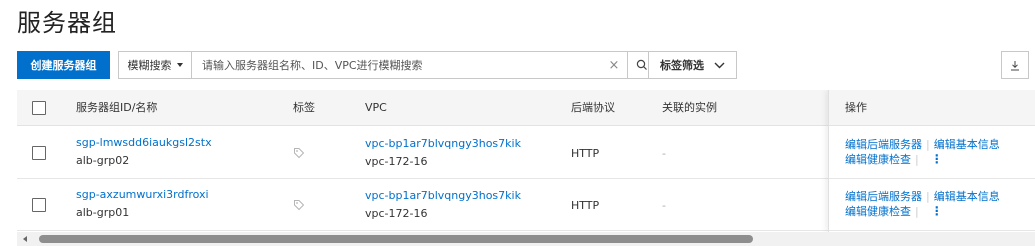  What do you see at coordinates (593, 107) in the screenshot?
I see `header-protocol: 后端协议` at bounding box center [593, 107].